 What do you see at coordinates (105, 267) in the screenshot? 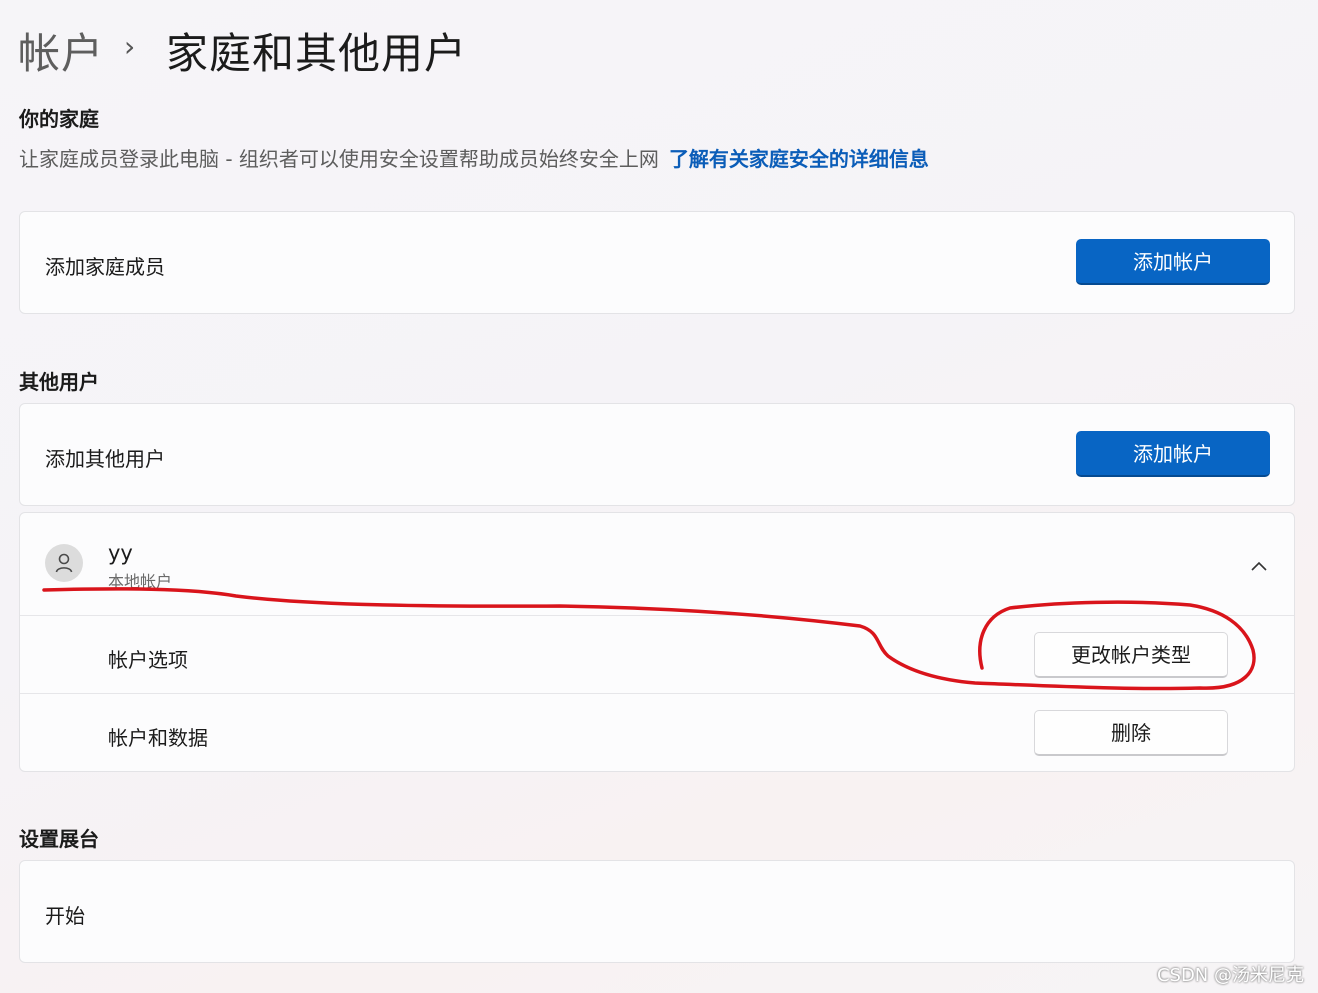
I see `add-family-member-label: 添加家庭成员` at bounding box center [105, 267].